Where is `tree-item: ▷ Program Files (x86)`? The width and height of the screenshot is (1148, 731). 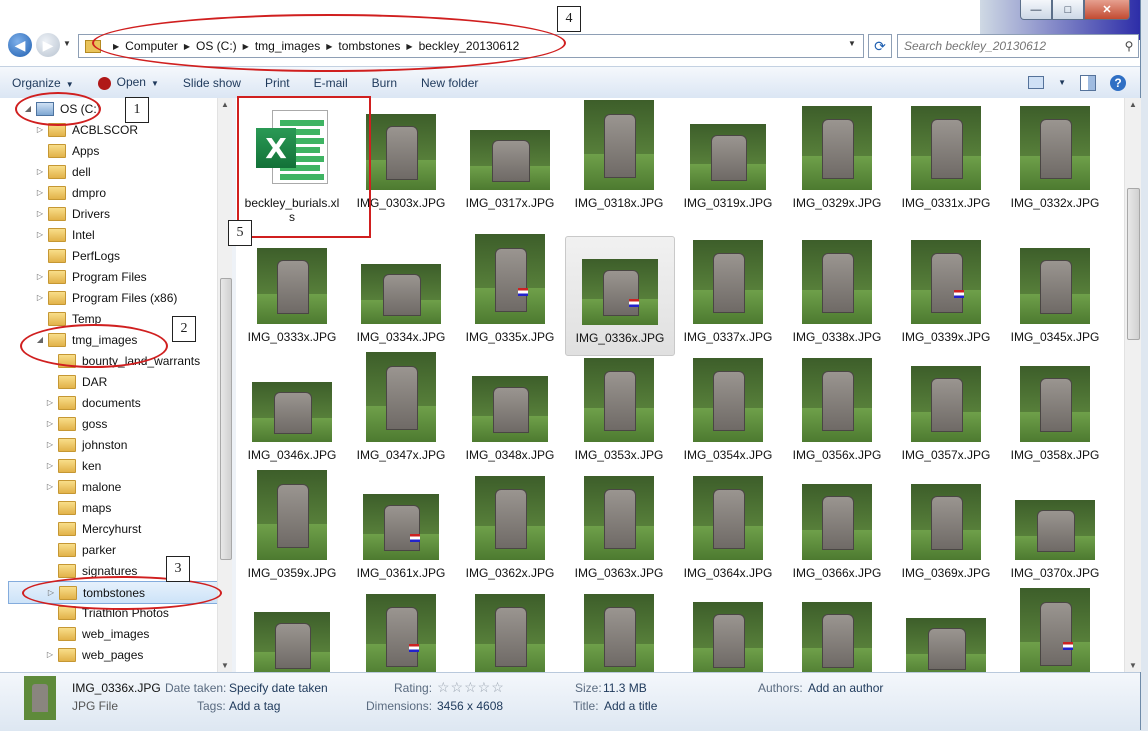
tree-item: ▷ Program Files (x86) is located at coordinates (105, 297).